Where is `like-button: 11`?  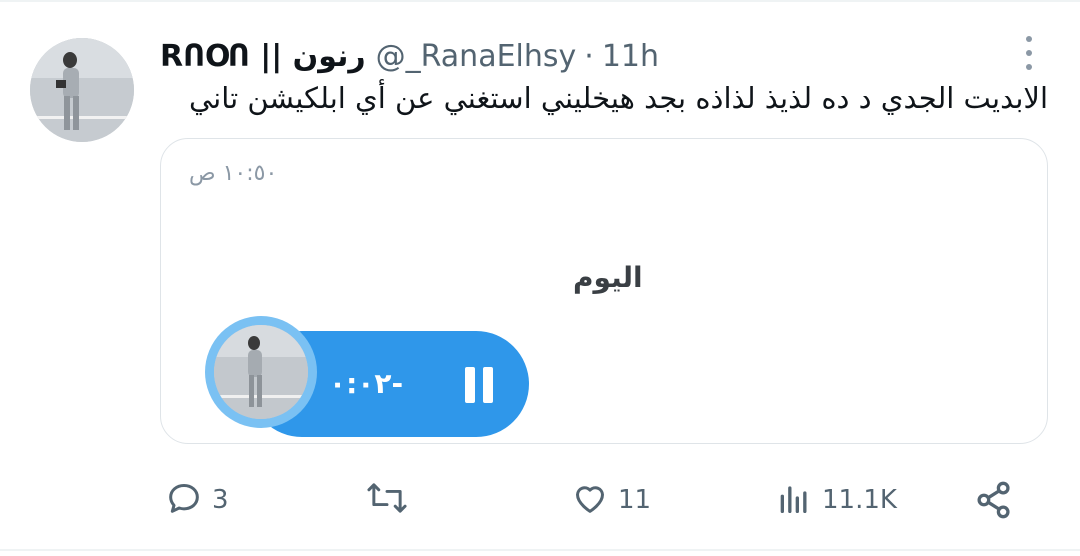 like-button: 11 is located at coordinates (610, 500).